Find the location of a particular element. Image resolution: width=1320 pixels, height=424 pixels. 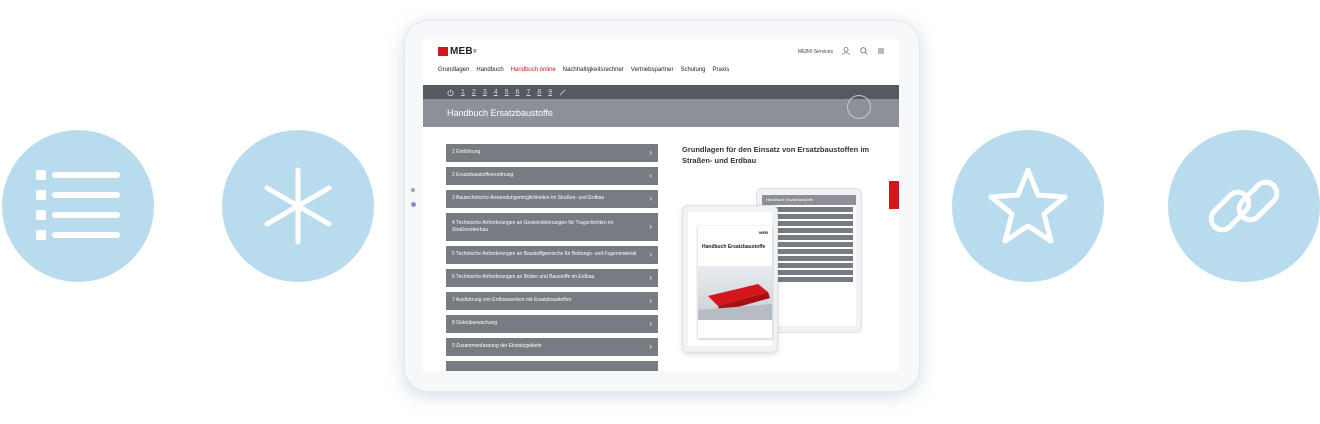

pencil-icon is located at coordinates (562, 92).